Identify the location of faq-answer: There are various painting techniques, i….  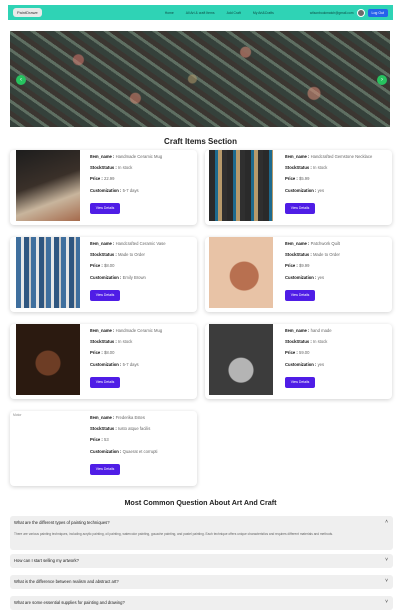
(174, 534).